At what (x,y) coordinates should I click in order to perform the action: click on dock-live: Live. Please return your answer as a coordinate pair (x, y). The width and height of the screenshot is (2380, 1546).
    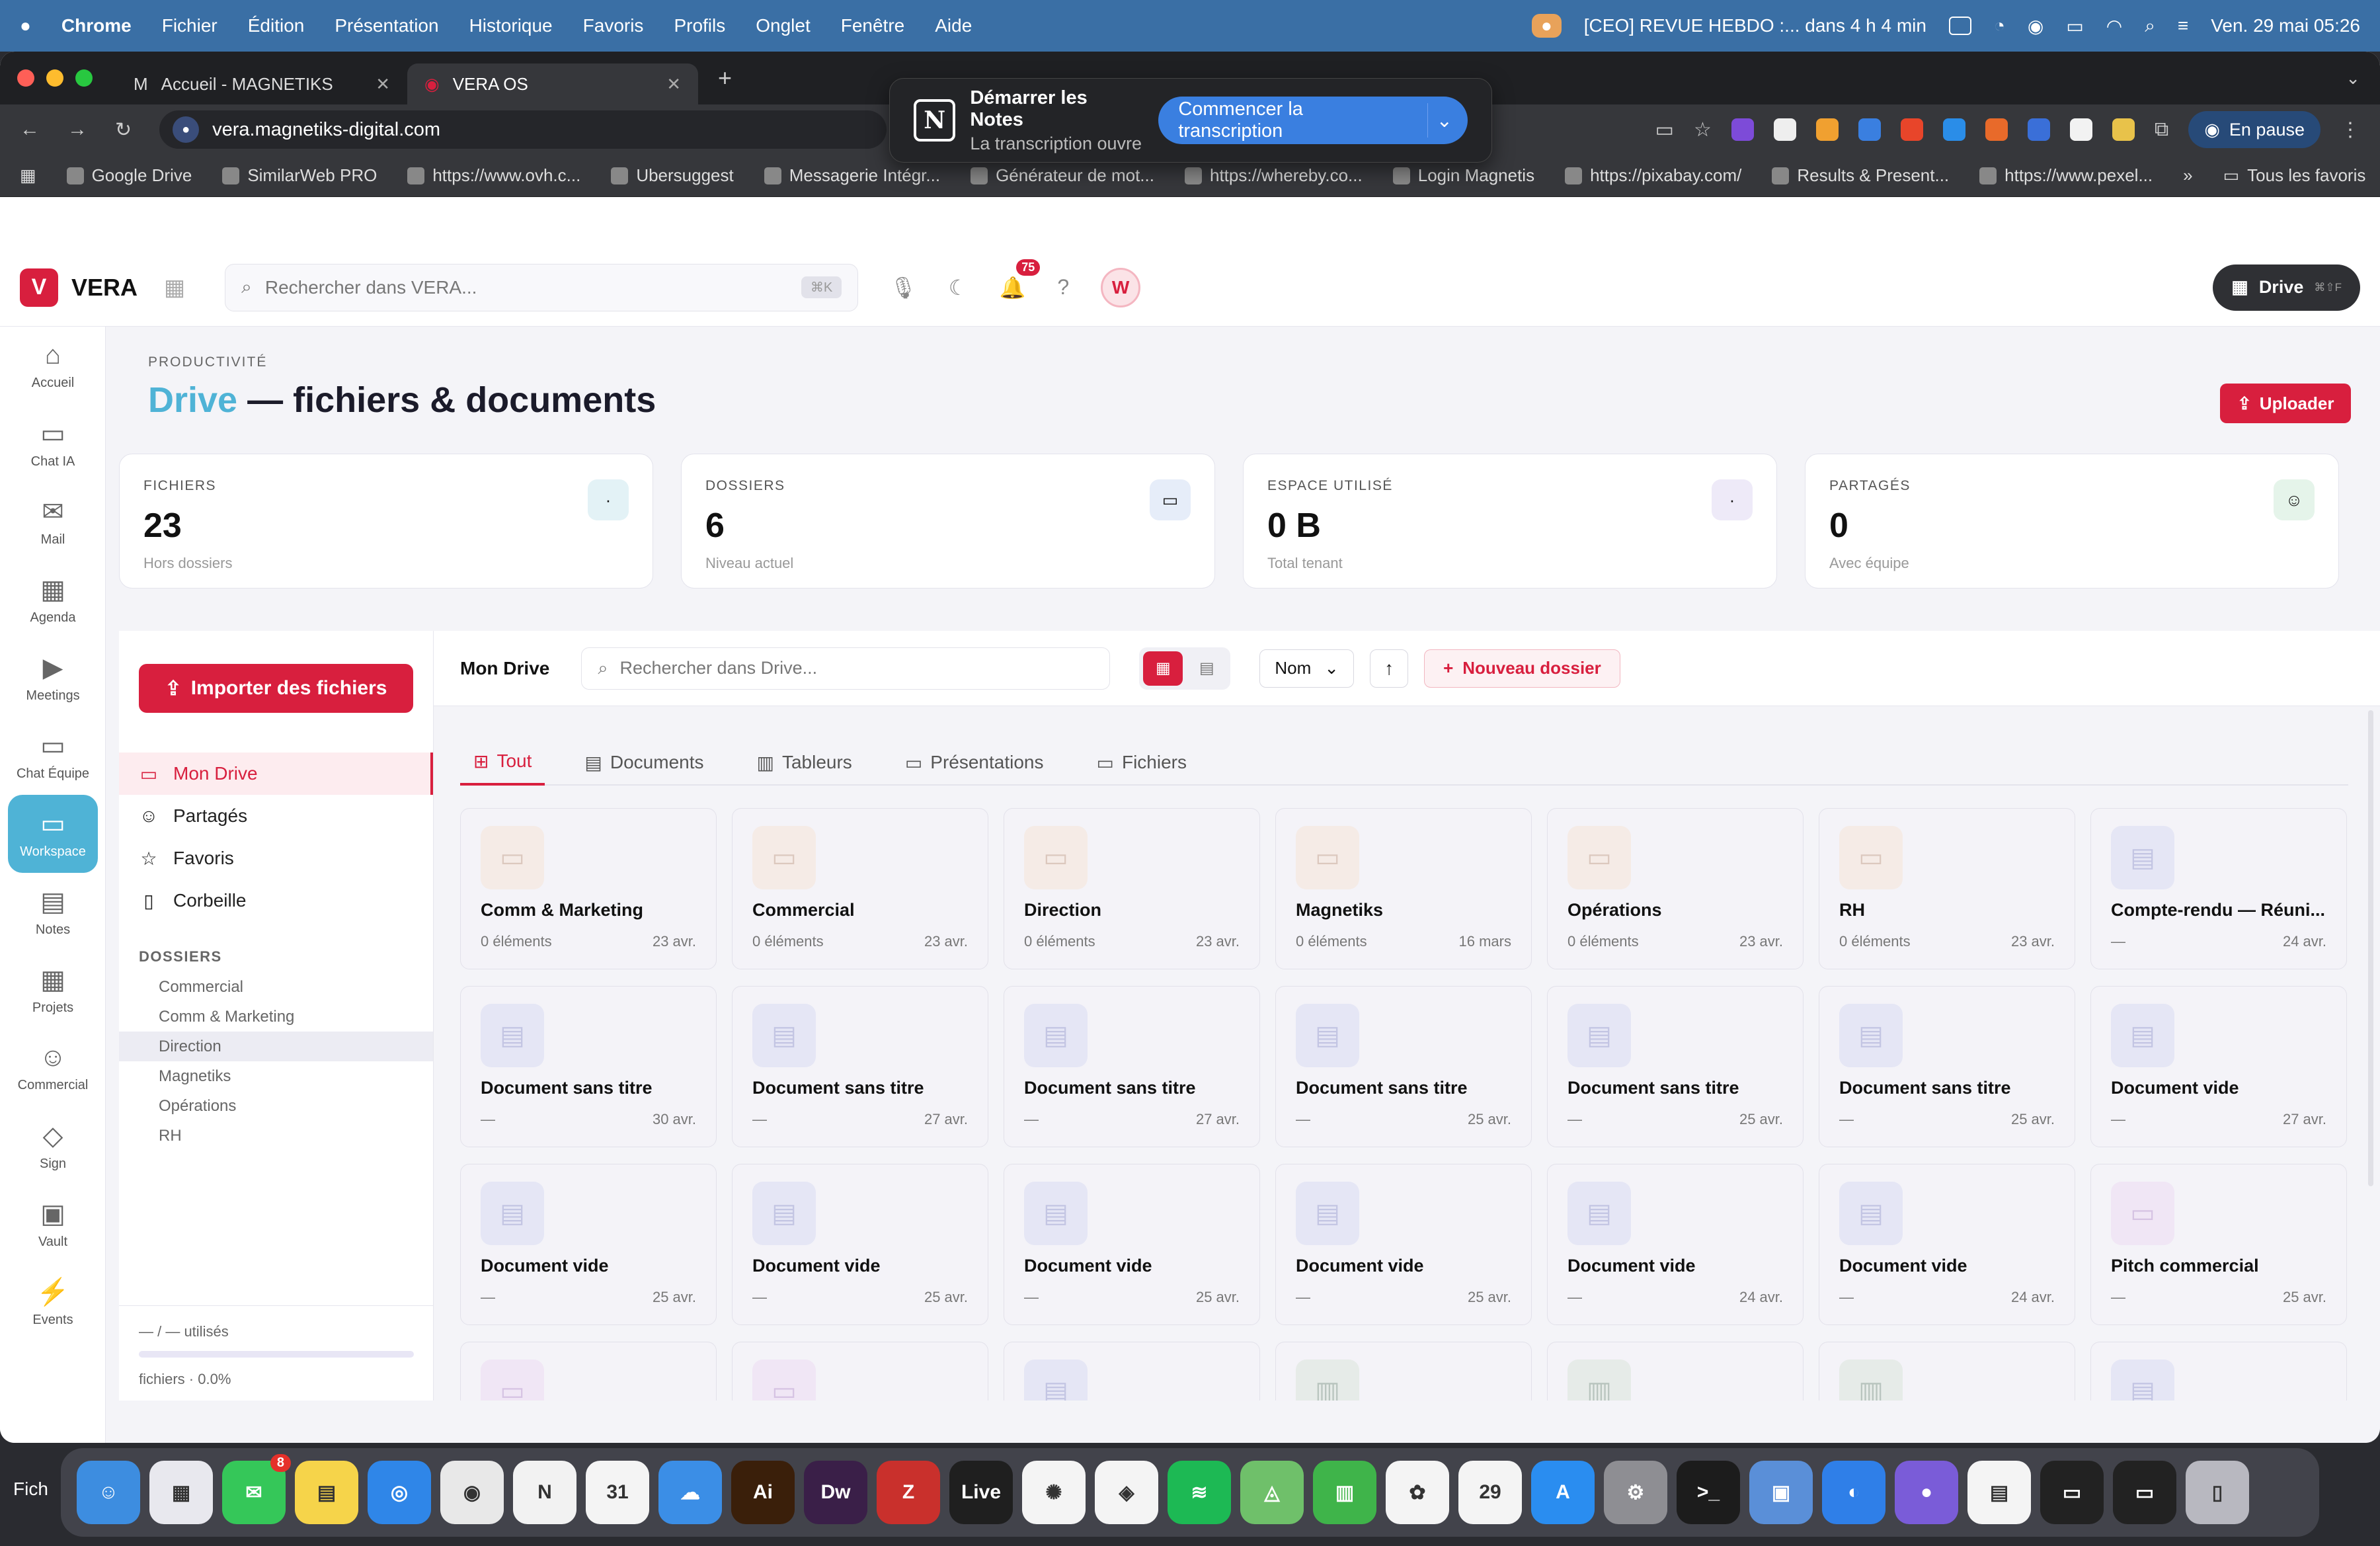
    Looking at the image, I should click on (981, 1492).